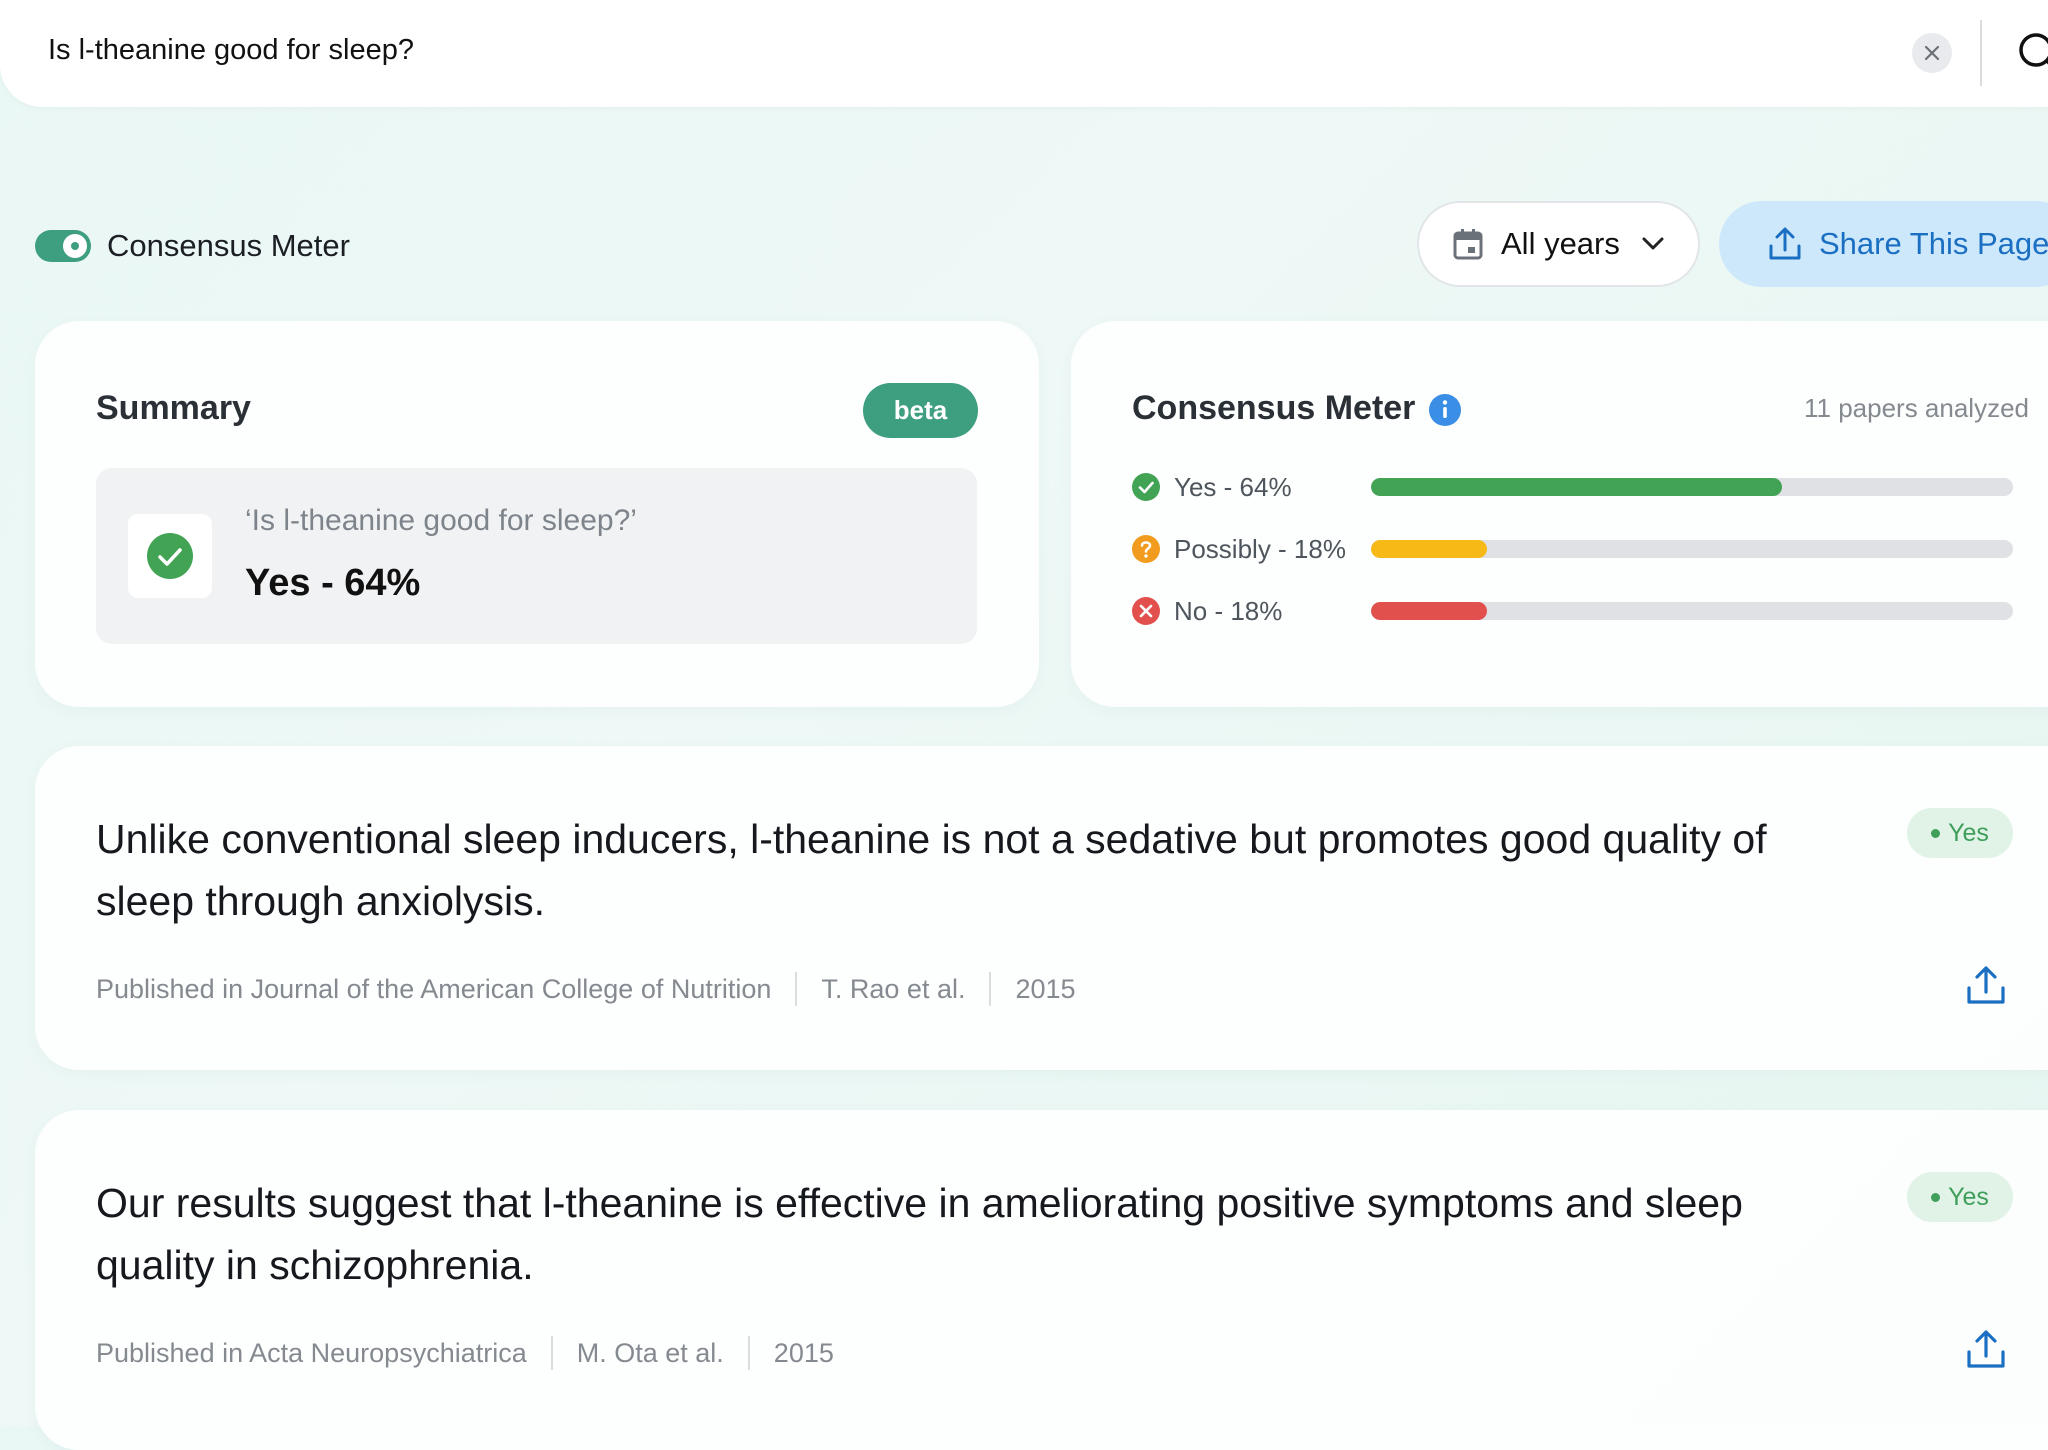  Describe the element at coordinates (1146, 549) in the screenshot. I see `question-circle-icon` at that location.